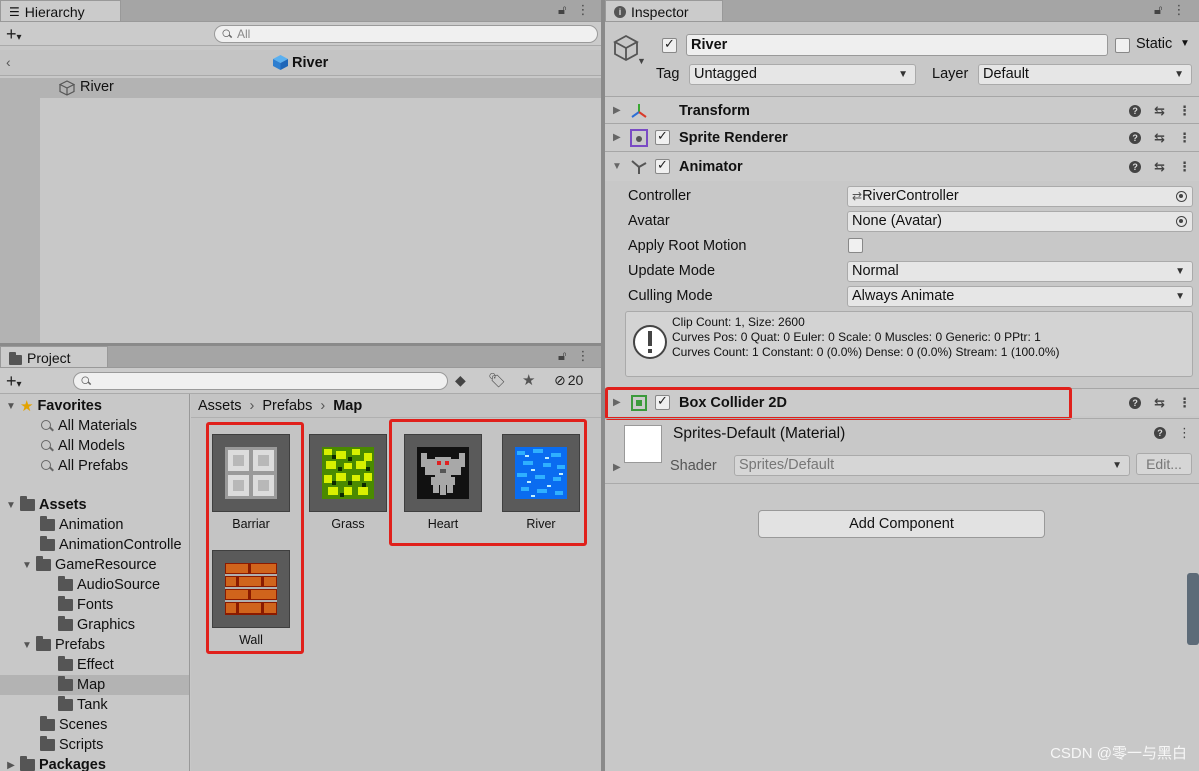 This screenshot has width=1199, height=771. What do you see at coordinates (8, 62) in the screenshot?
I see `back-arrow-icon: ‹` at bounding box center [8, 62].